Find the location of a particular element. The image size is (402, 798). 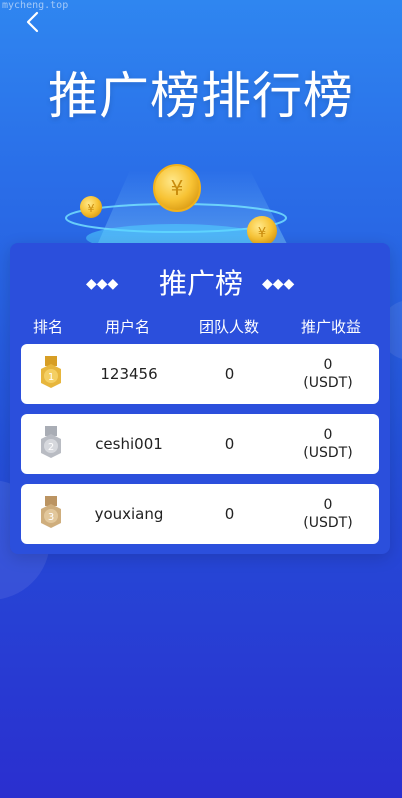

panel-title: 推广榜 is located at coordinates (200, 283).